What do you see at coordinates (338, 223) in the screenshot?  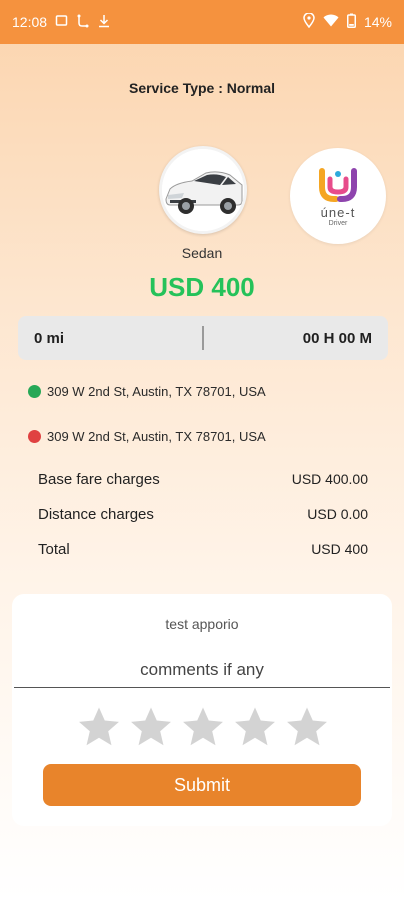 I see `brand-logo-subtext: Driver` at bounding box center [338, 223].